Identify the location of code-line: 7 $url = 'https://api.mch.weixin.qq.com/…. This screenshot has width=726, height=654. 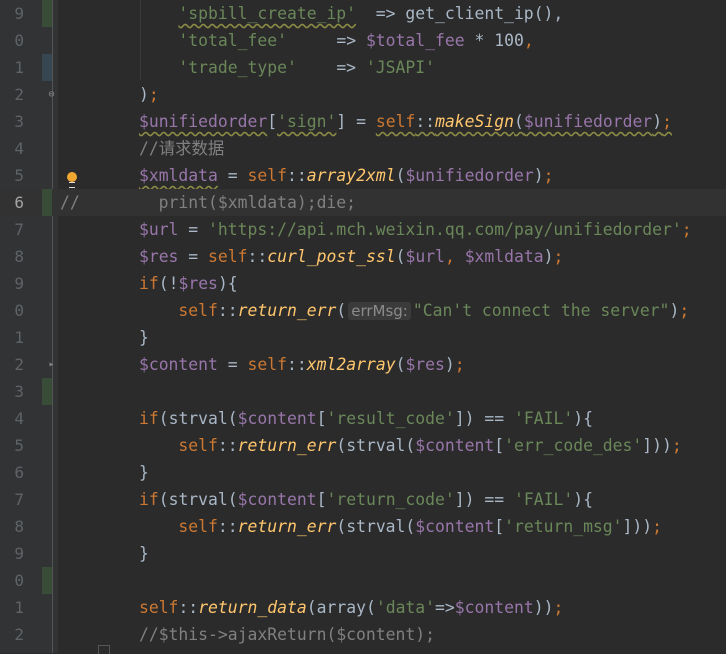
(363, 229).